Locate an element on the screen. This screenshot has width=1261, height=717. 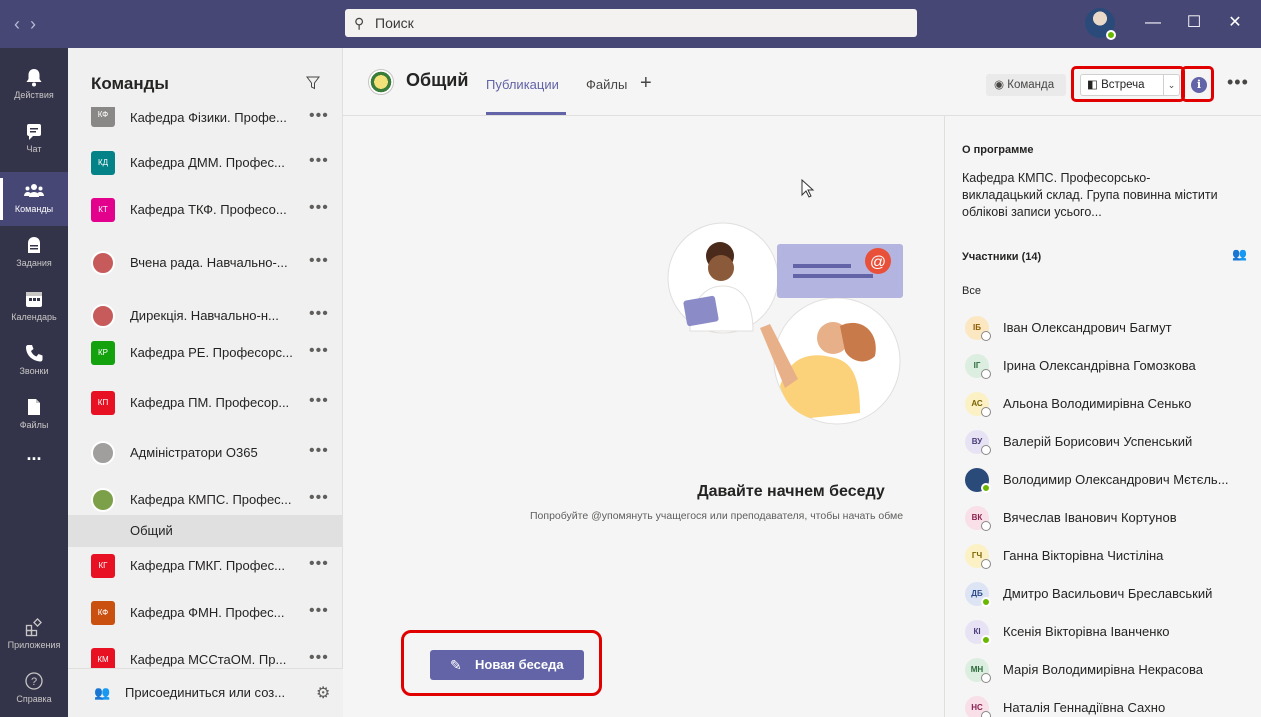
filter-icon is located at coordinates (313, 83).